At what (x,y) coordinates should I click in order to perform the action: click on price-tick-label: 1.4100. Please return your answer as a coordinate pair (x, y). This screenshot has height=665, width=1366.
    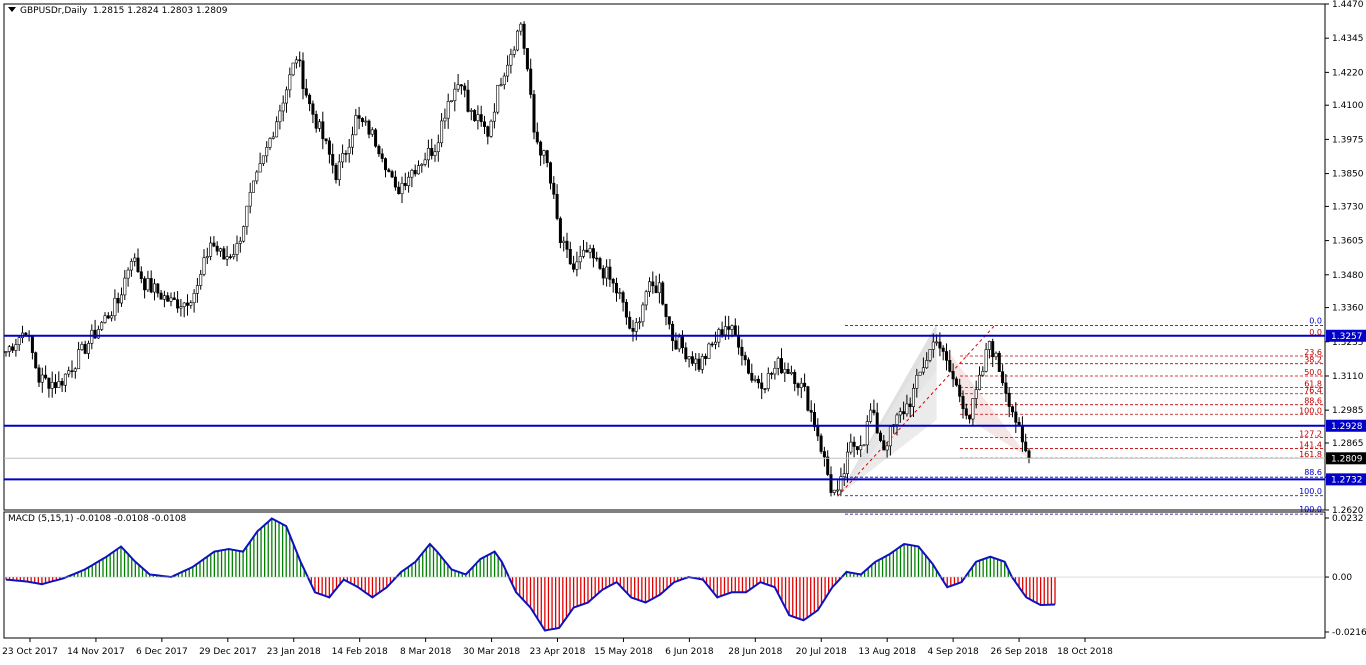
    Looking at the image, I should click on (1348, 106).